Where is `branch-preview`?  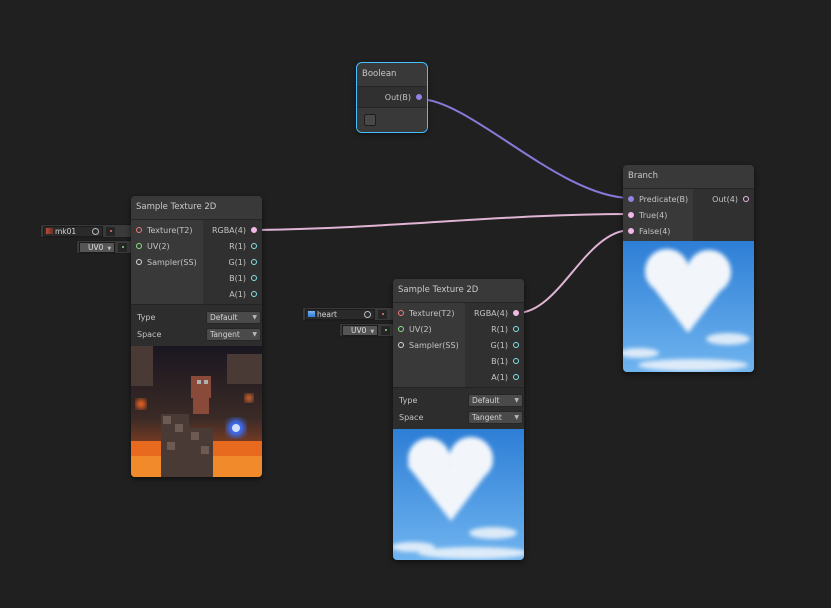 branch-preview is located at coordinates (688, 306).